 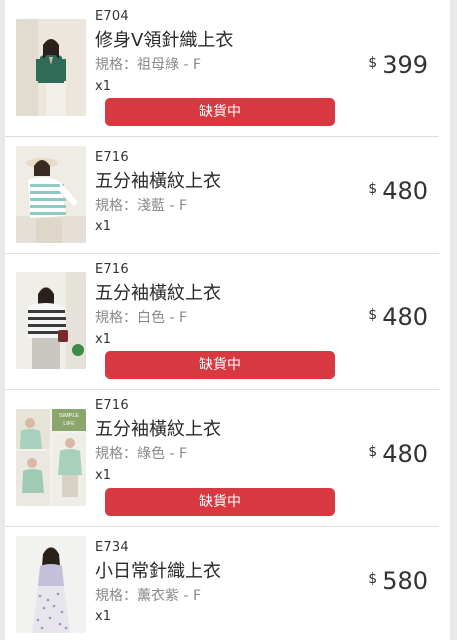 I want to click on thumb-label-1: SIMPLE, so click(x=69, y=416).